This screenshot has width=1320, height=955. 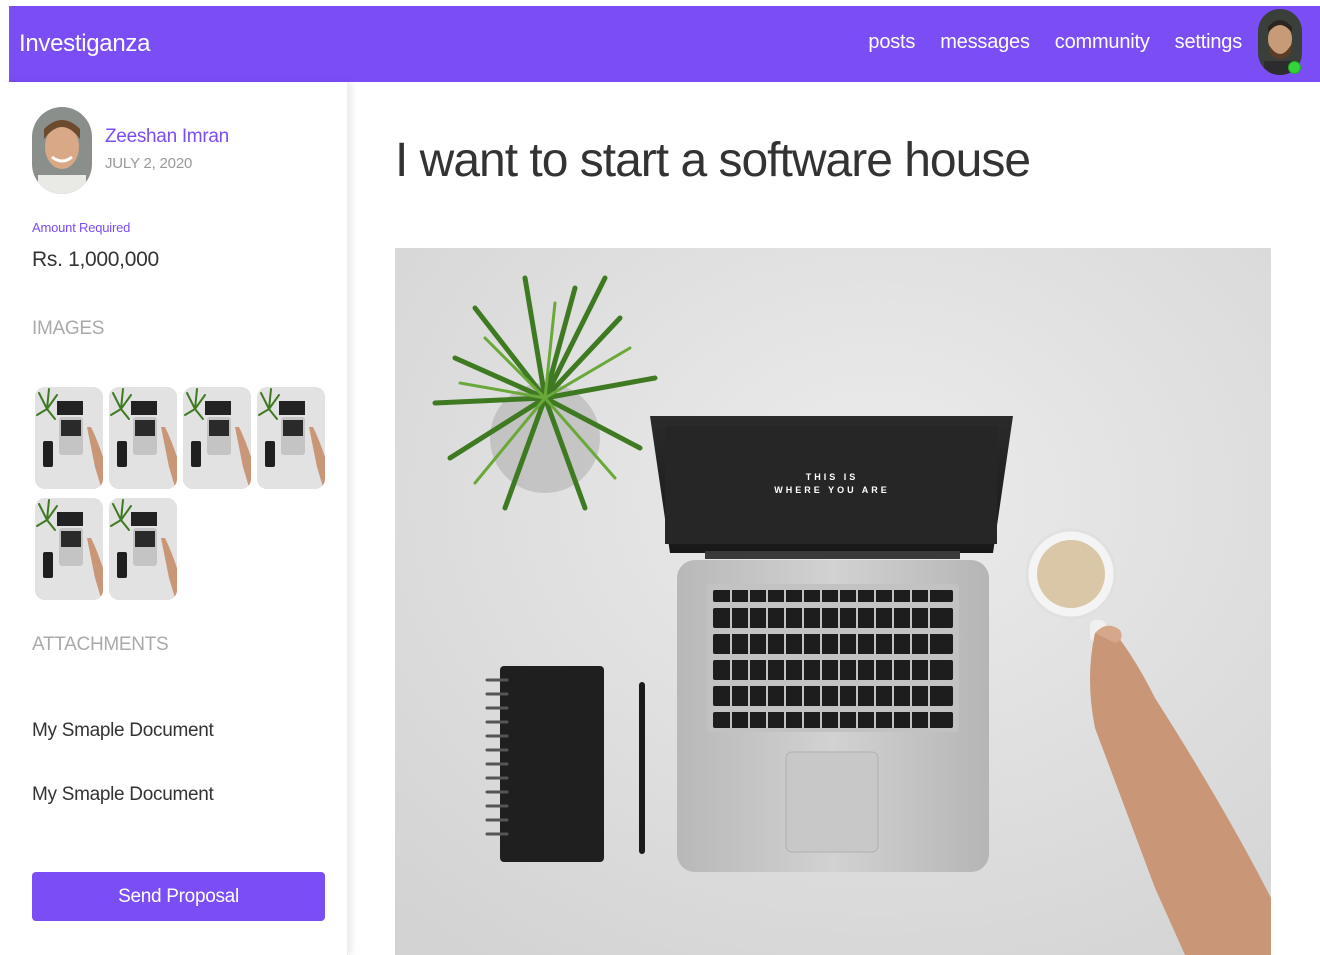 What do you see at coordinates (62, 150) in the screenshot?
I see `author-avatar` at bounding box center [62, 150].